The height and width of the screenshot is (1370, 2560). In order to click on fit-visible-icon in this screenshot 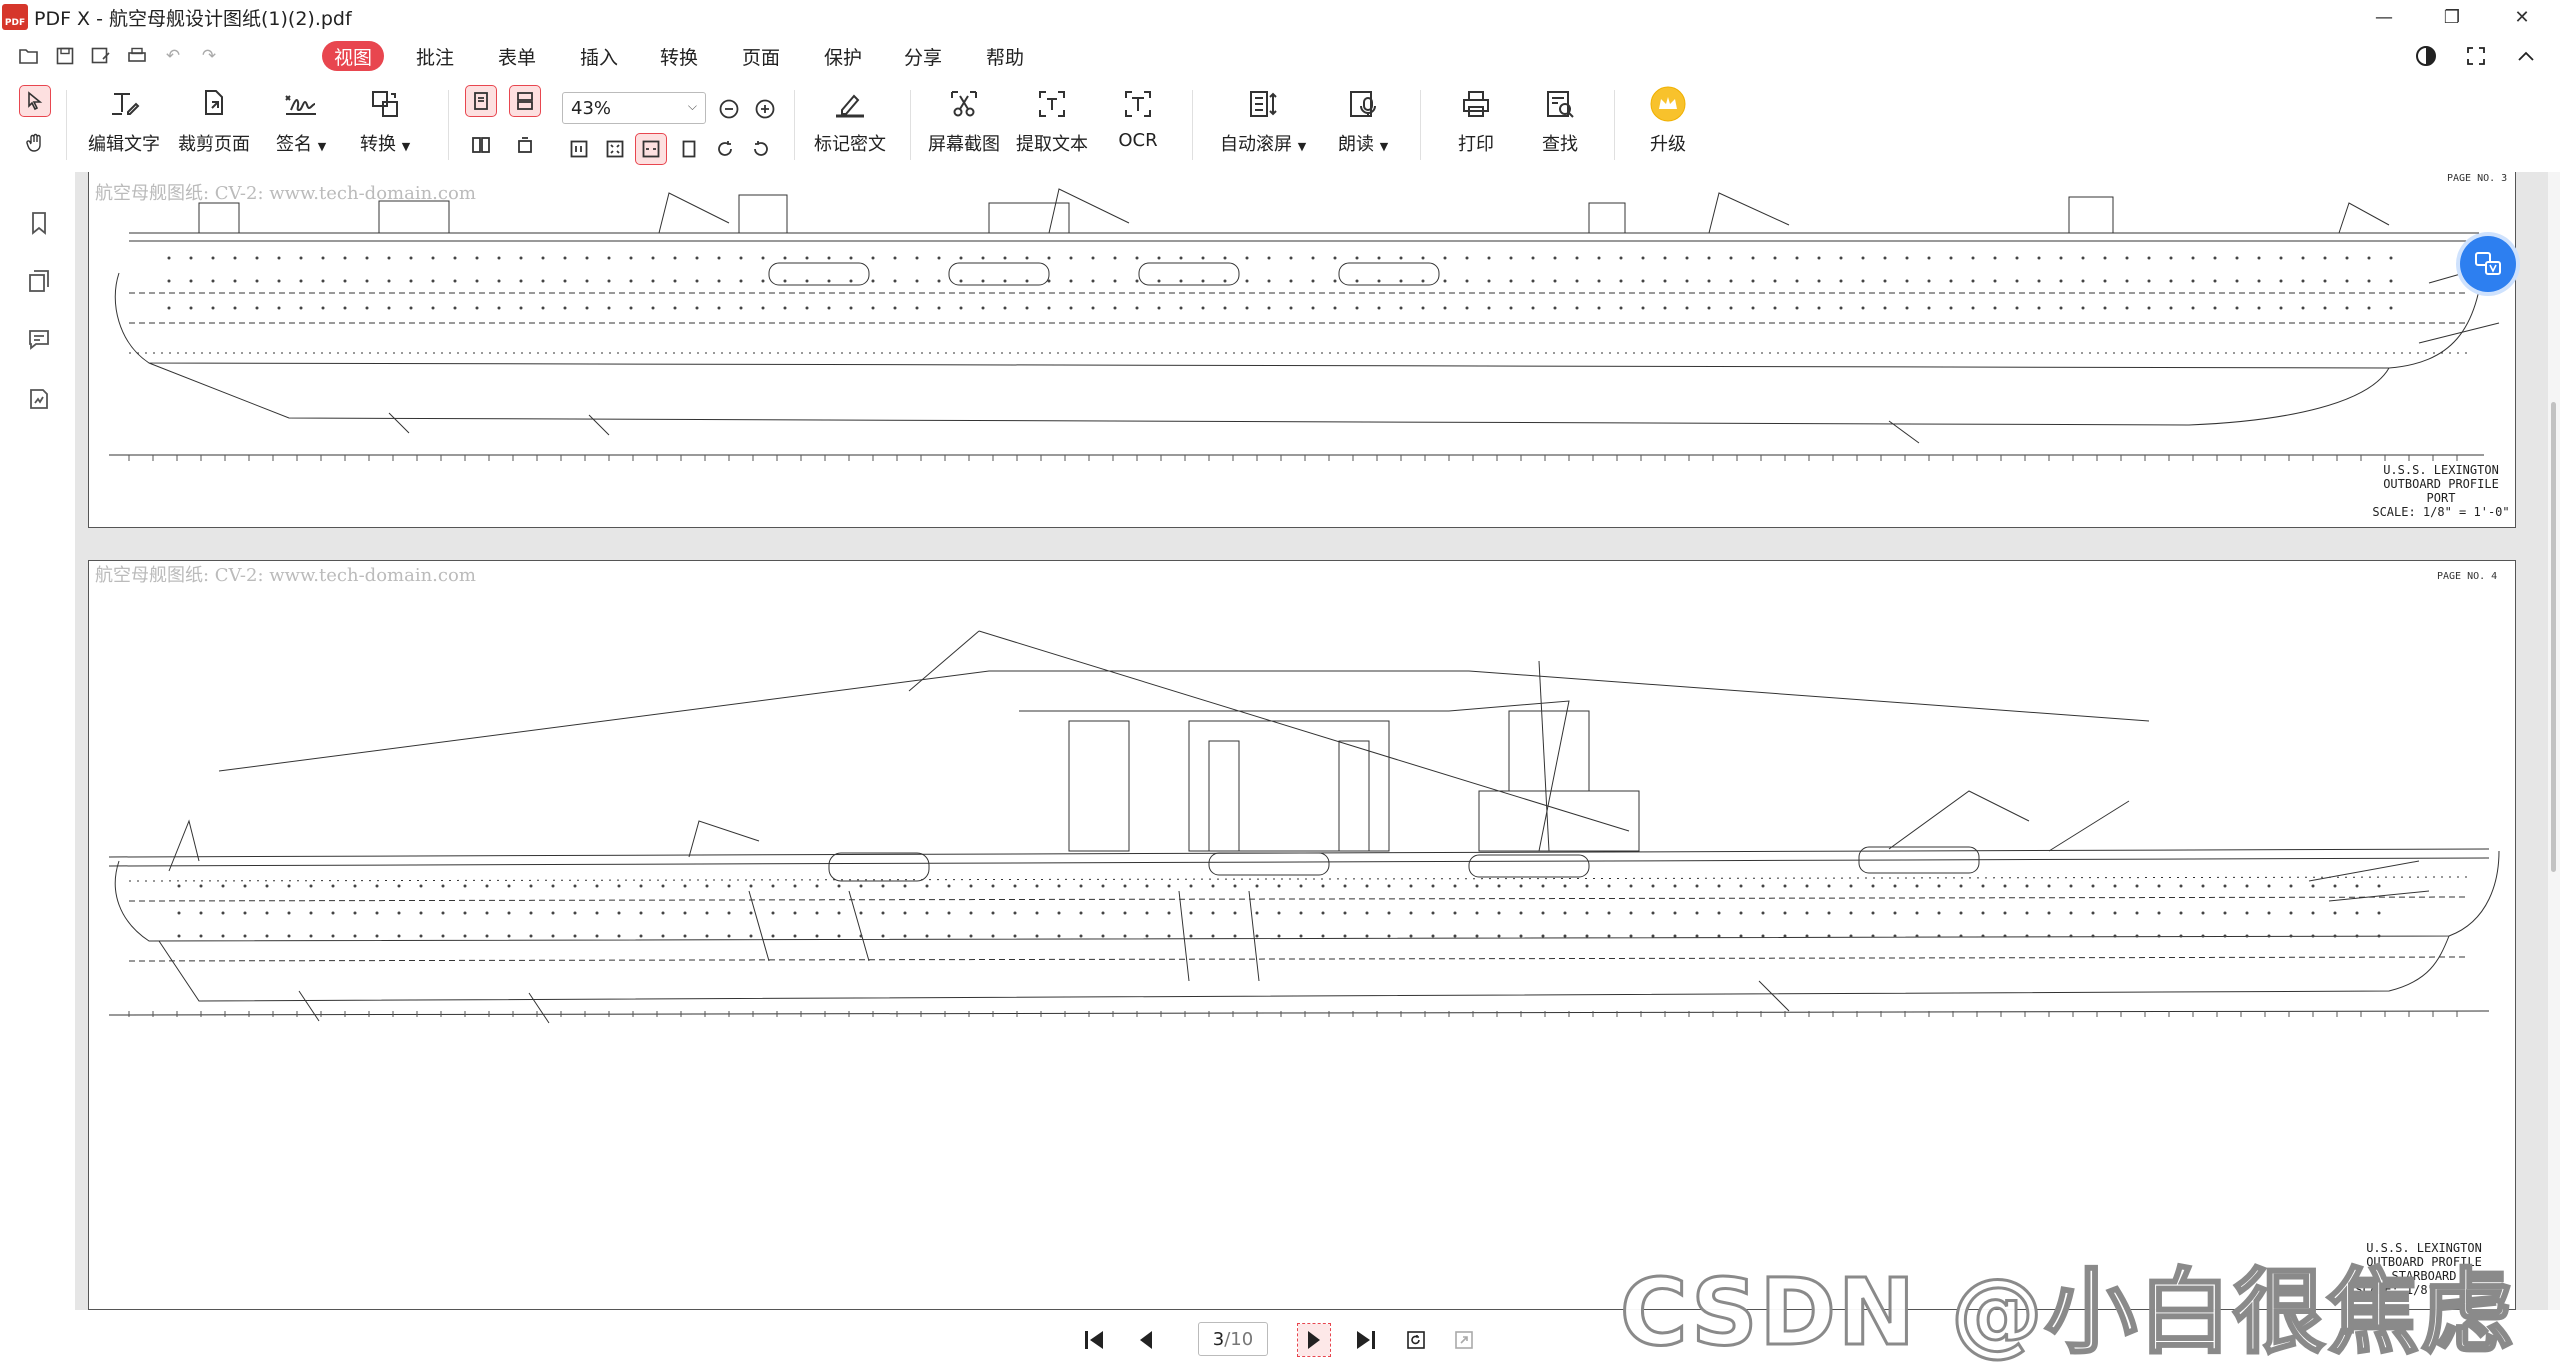, I will do `click(689, 149)`.